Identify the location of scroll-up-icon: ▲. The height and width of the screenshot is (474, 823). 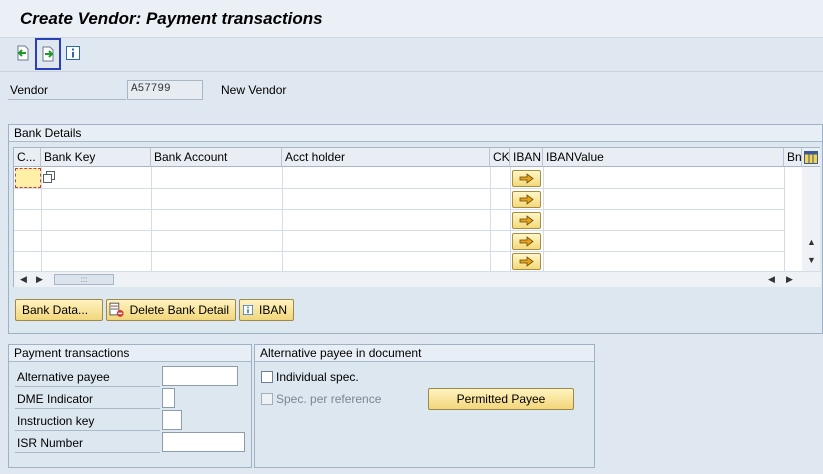
(811, 242).